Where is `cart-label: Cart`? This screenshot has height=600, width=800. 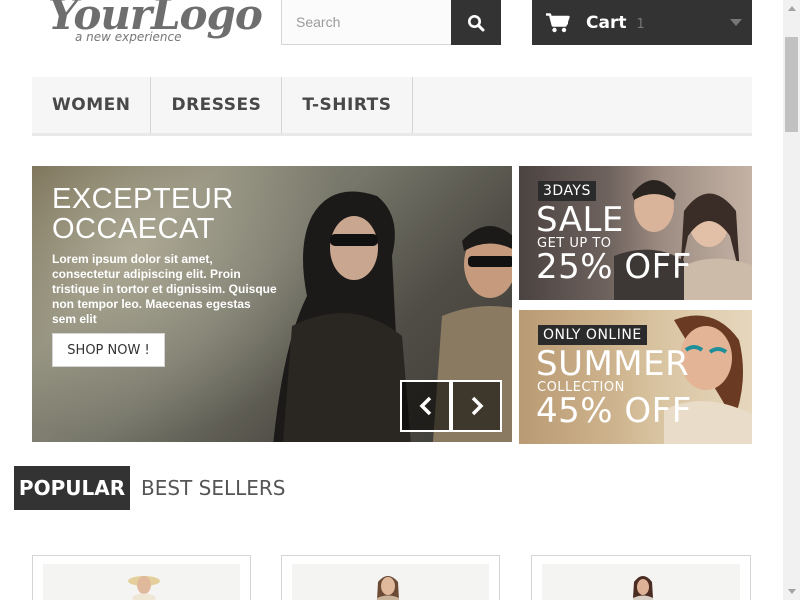 cart-label: Cart is located at coordinates (606, 22).